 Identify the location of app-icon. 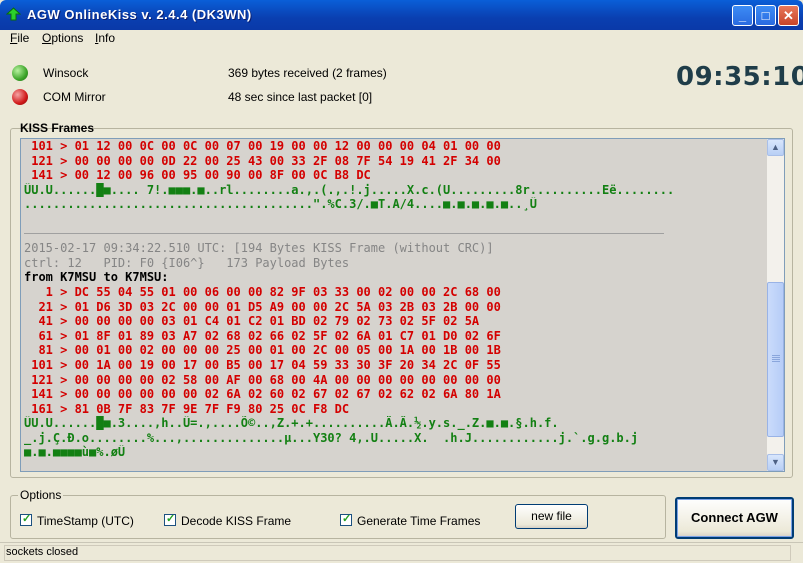
(13, 14).